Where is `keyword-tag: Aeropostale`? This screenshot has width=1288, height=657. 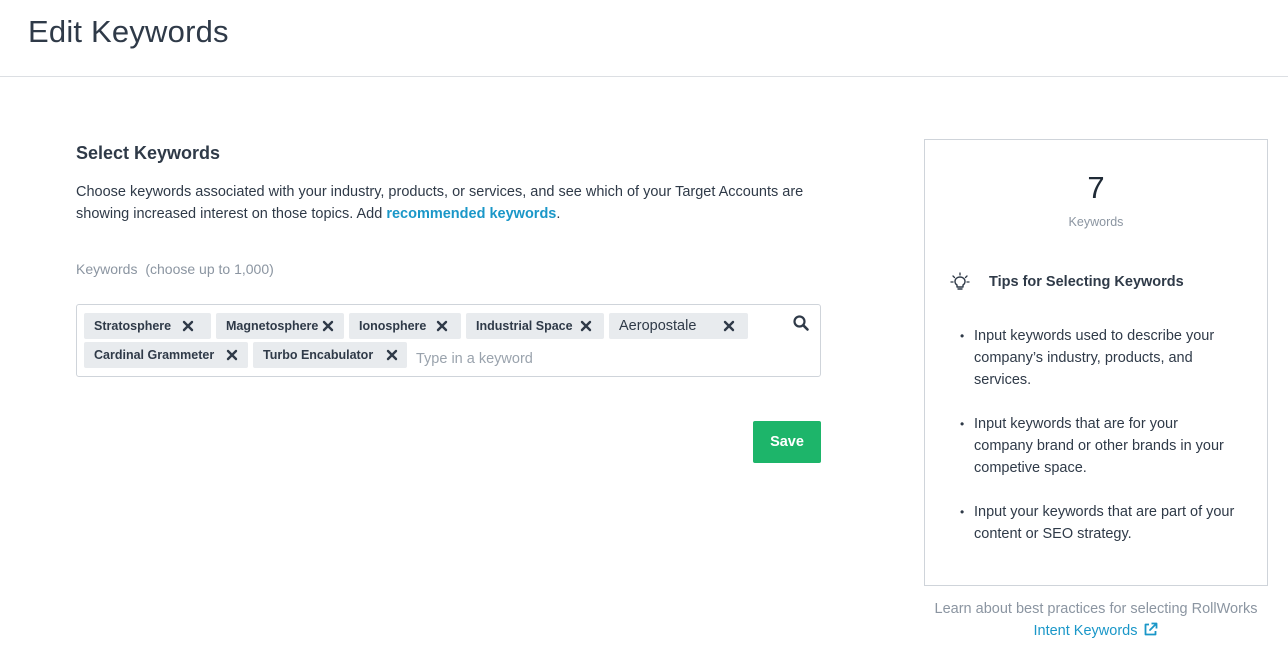
keyword-tag: Aeropostale is located at coordinates (678, 326).